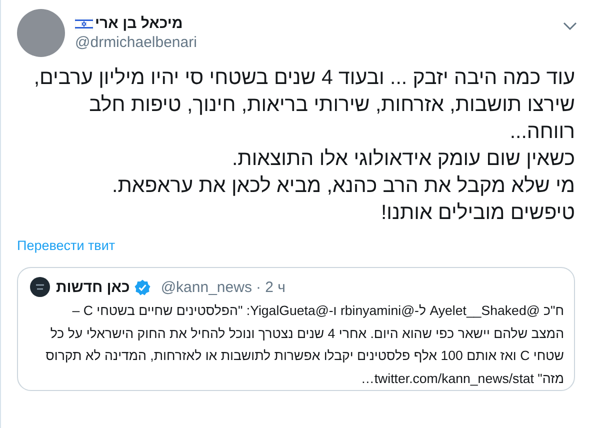  What do you see at coordinates (139, 23) in the screenshot?
I see `author-name: מיכאל בן ארי` at bounding box center [139, 23].